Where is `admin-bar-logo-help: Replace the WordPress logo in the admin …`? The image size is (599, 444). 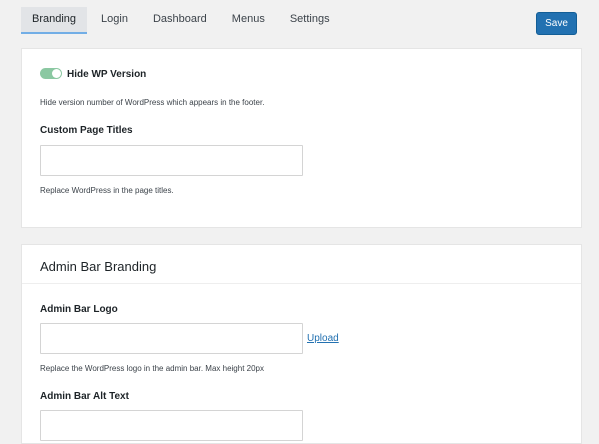
admin-bar-logo-help: Replace the WordPress logo in the admin … is located at coordinates (152, 368).